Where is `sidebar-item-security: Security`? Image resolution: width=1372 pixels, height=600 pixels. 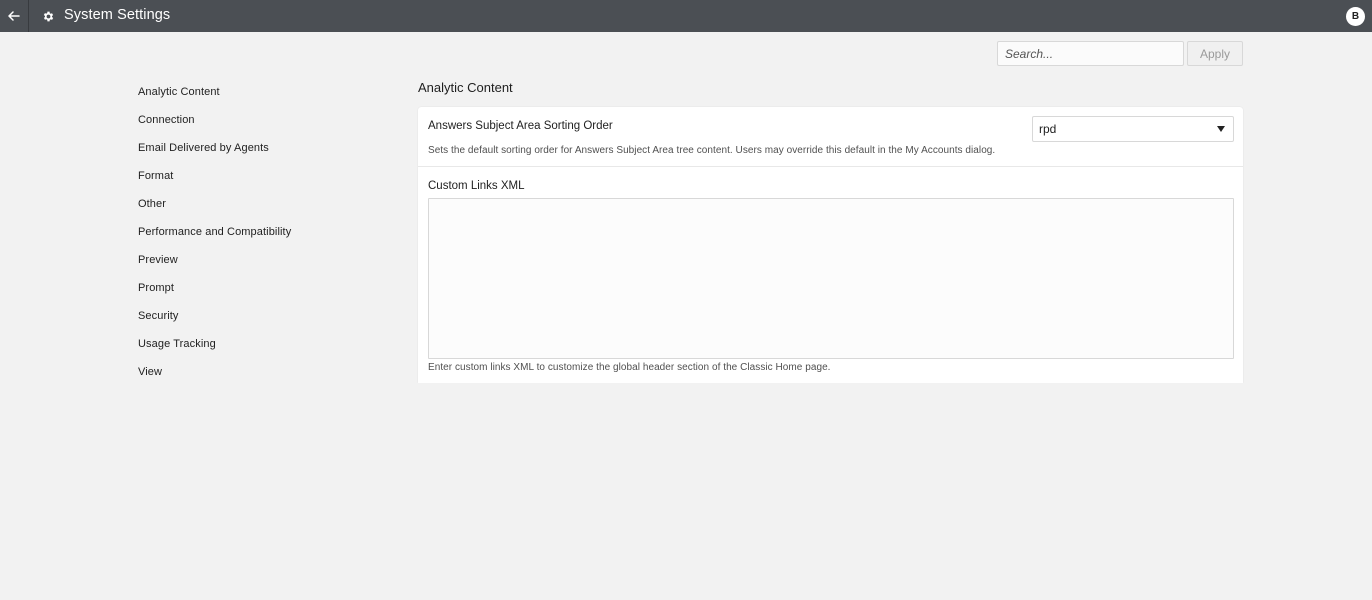
sidebar-item-security: Security is located at coordinates (214, 316).